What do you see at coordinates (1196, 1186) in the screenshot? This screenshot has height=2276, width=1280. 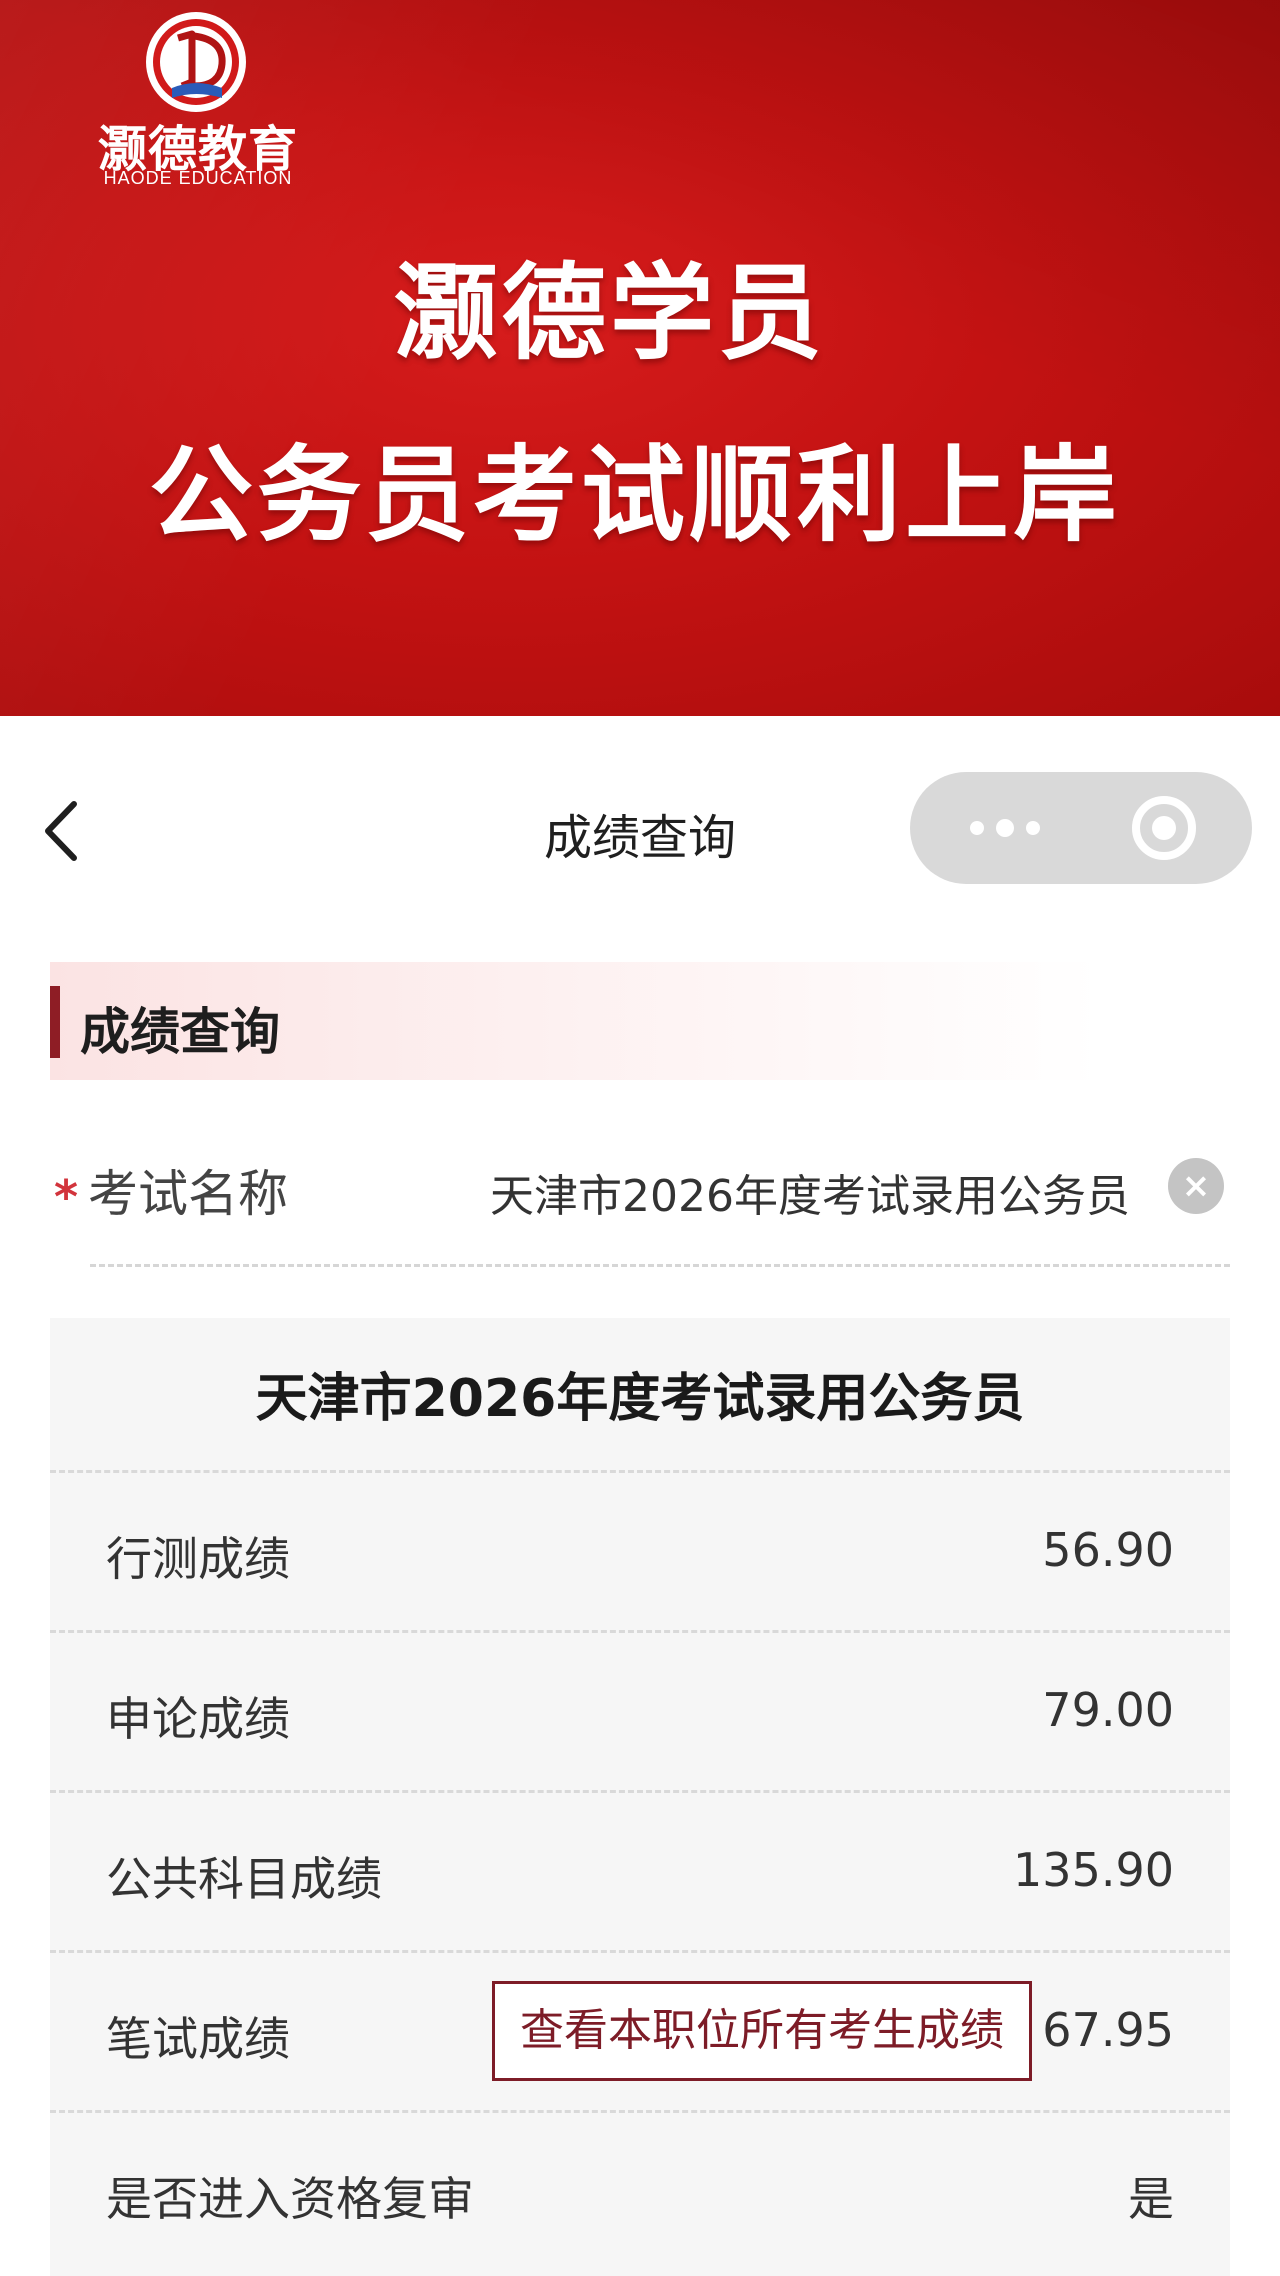 I see `clear-icon: ×` at bounding box center [1196, 1186].